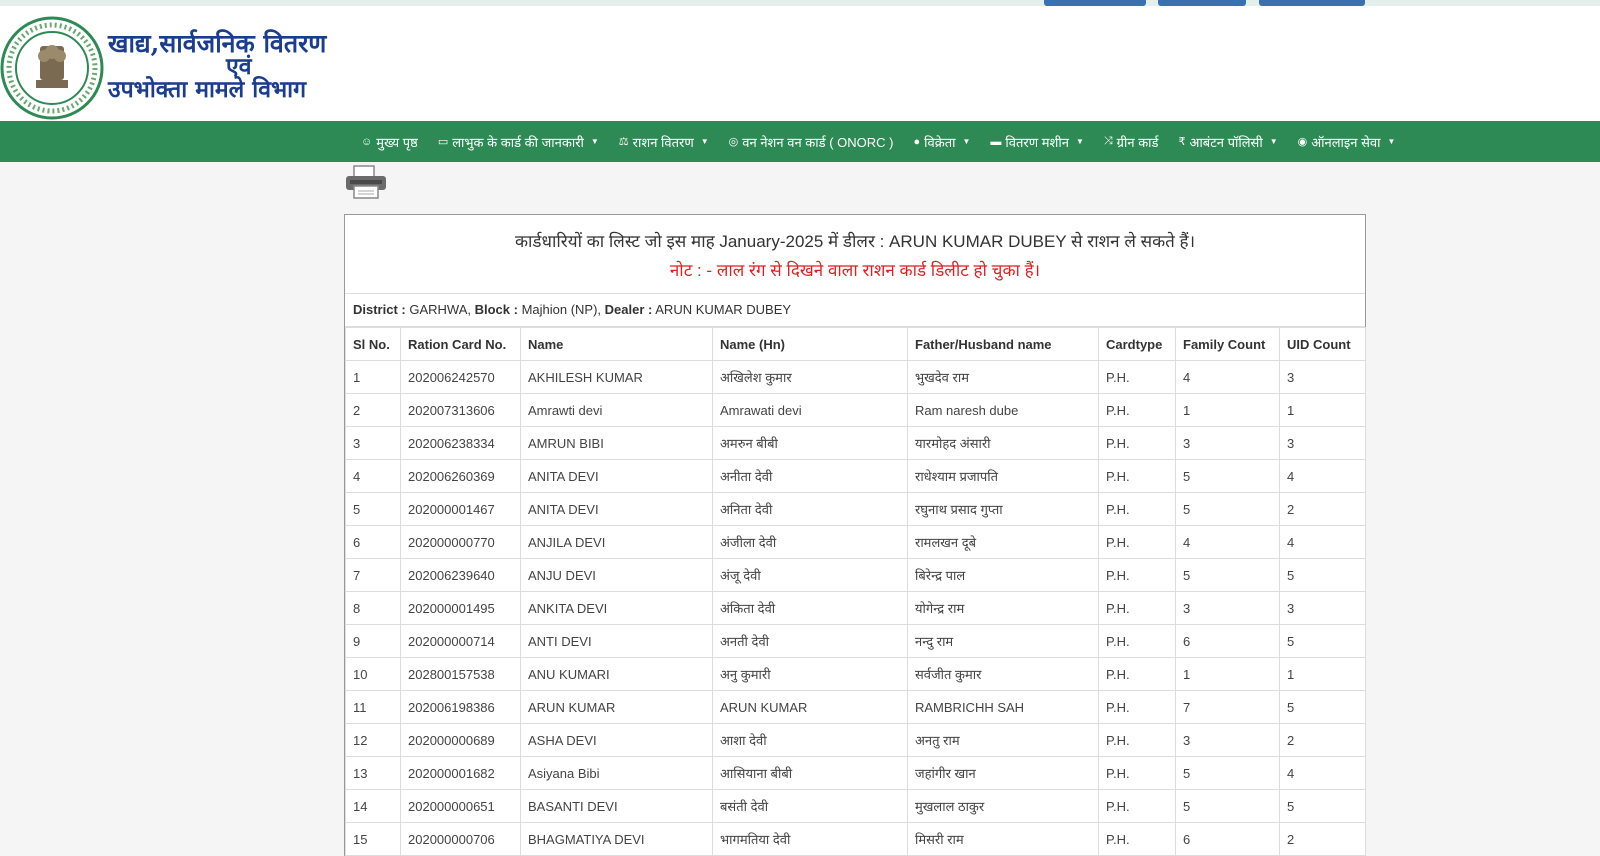 The width and height of the screenshot is (1600, 856). What do you see at coordinates (397, 142) in the screenshot?
I see `nav-item-label: मुख्य पृष्ठ` at bounding box center [397, 142].